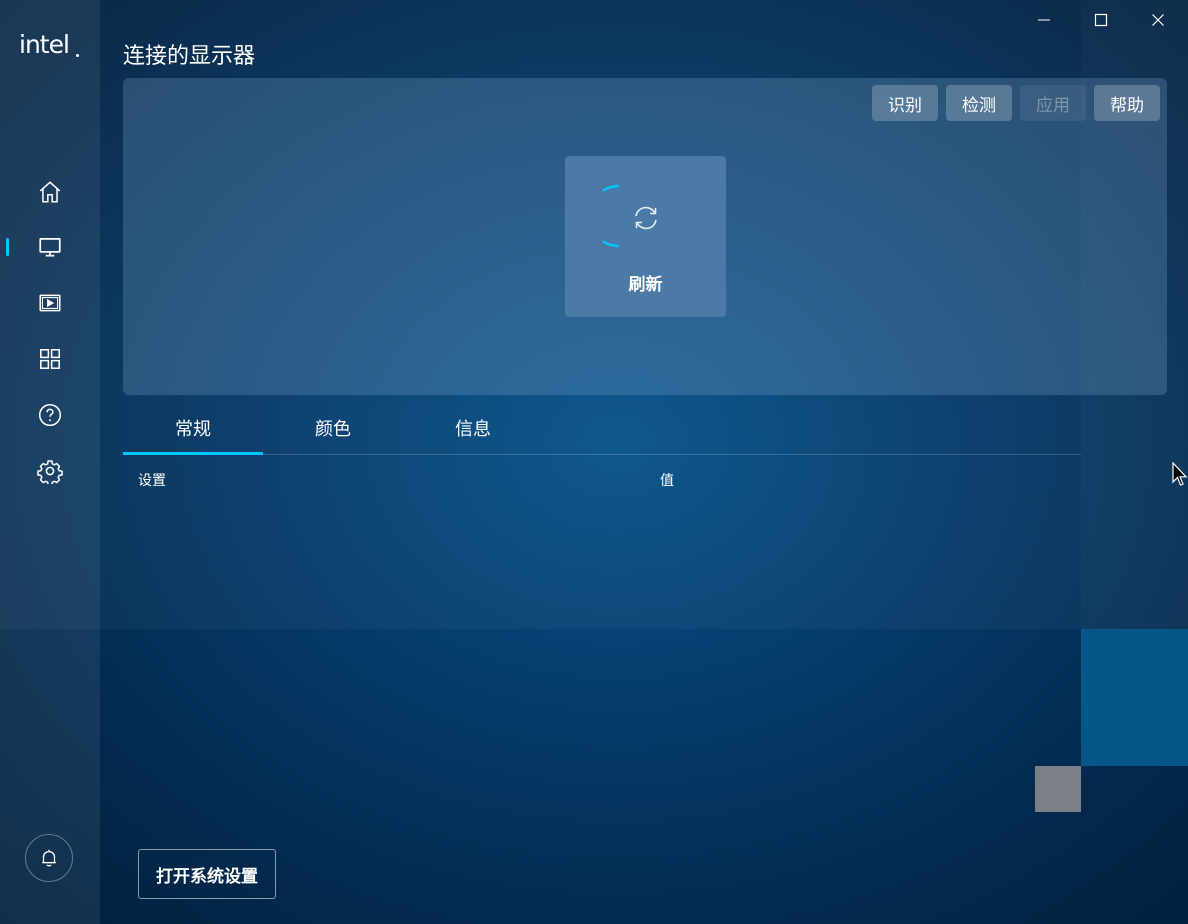 The width and height of the screenshot is (1188, 924). I want to click on sidebar-item-settings, so click(50, 471).